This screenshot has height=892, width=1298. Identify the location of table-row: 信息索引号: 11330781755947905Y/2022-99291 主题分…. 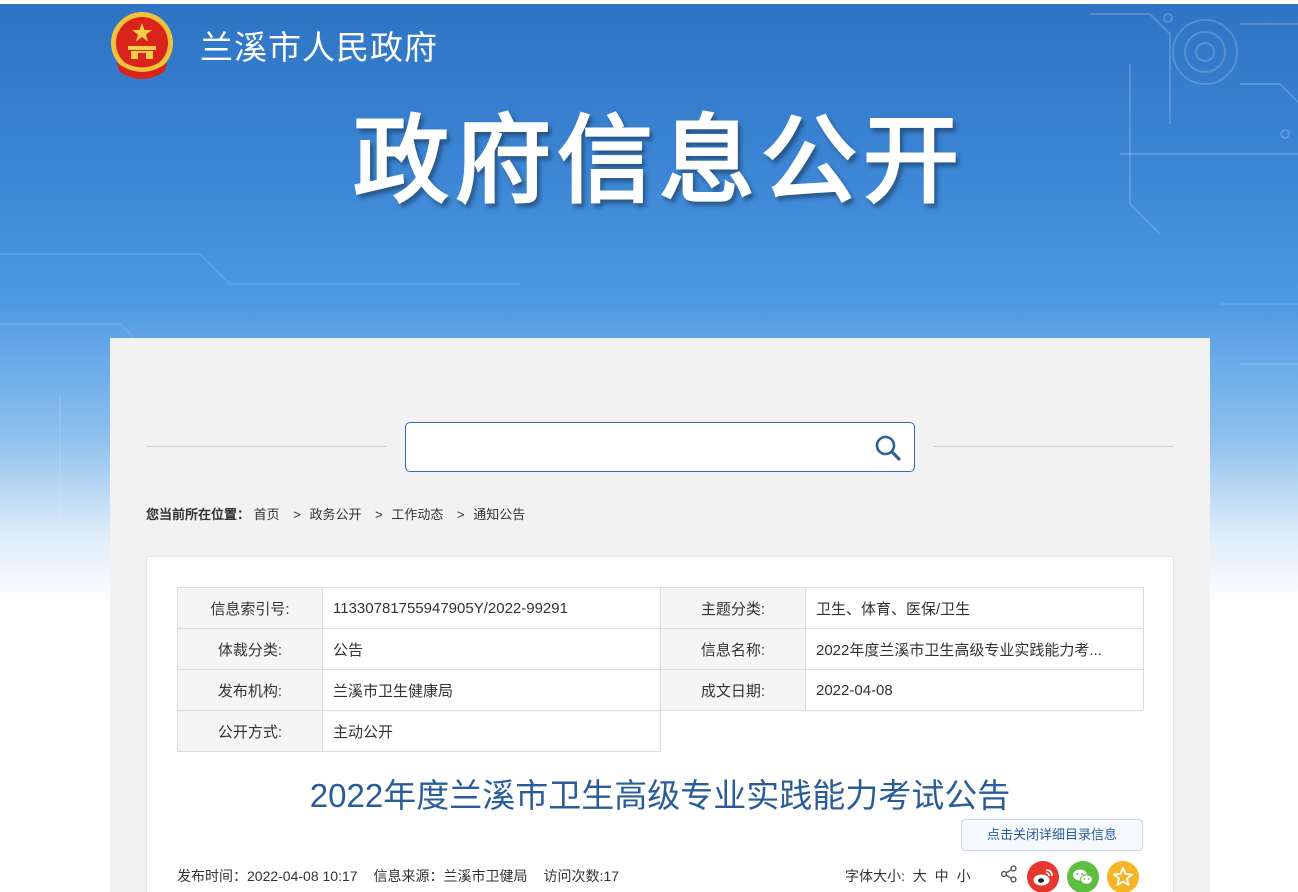
(660, 608).